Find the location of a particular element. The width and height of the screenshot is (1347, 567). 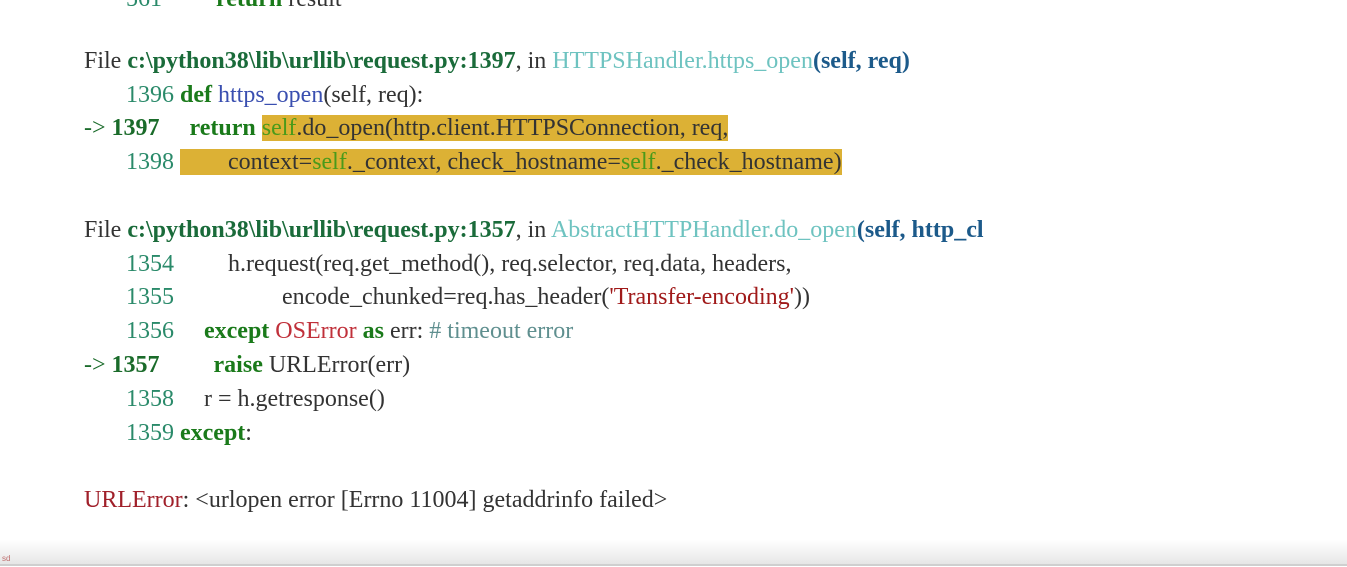

error-type: URLError is located at coordinates (133, 500).